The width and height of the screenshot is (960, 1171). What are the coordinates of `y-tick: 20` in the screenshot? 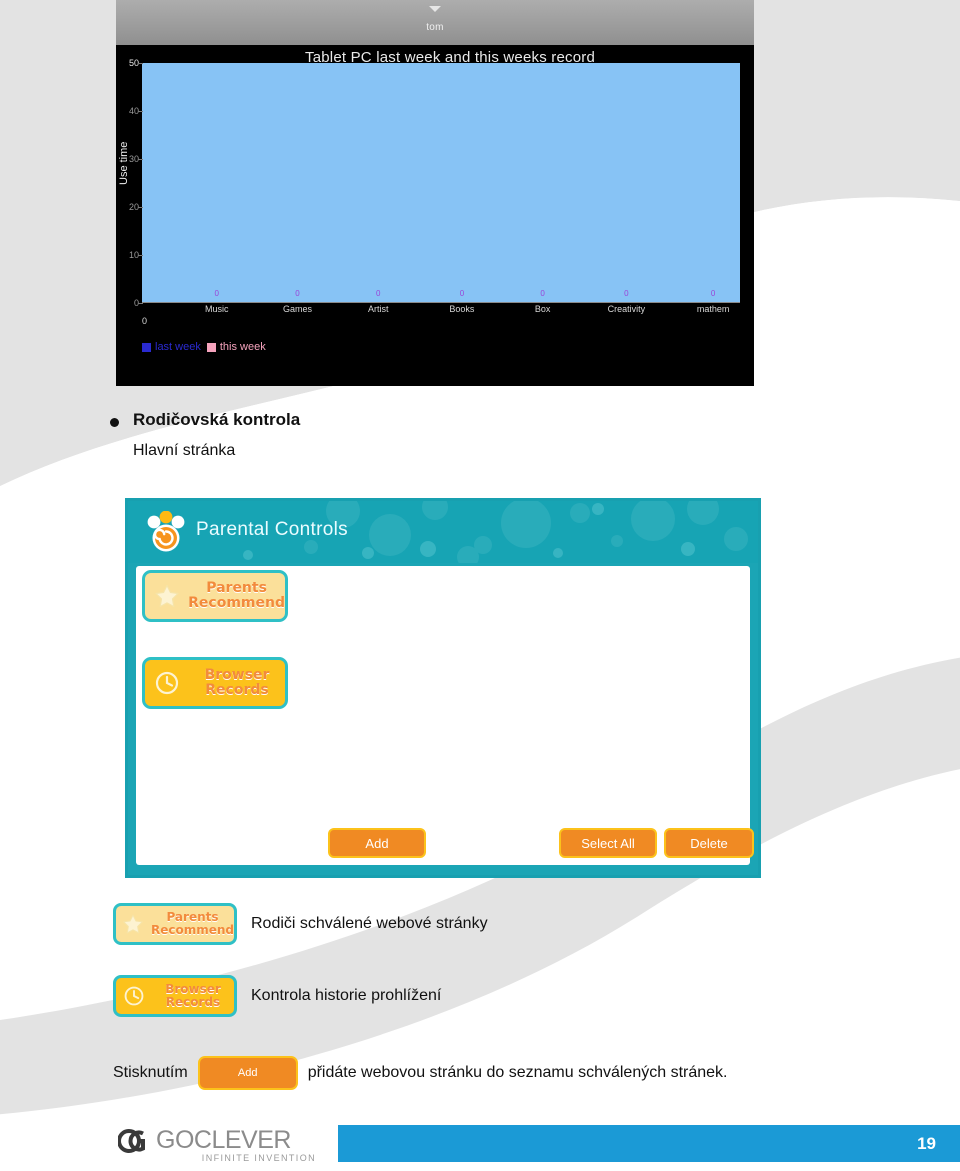 It's located at (129, 207).